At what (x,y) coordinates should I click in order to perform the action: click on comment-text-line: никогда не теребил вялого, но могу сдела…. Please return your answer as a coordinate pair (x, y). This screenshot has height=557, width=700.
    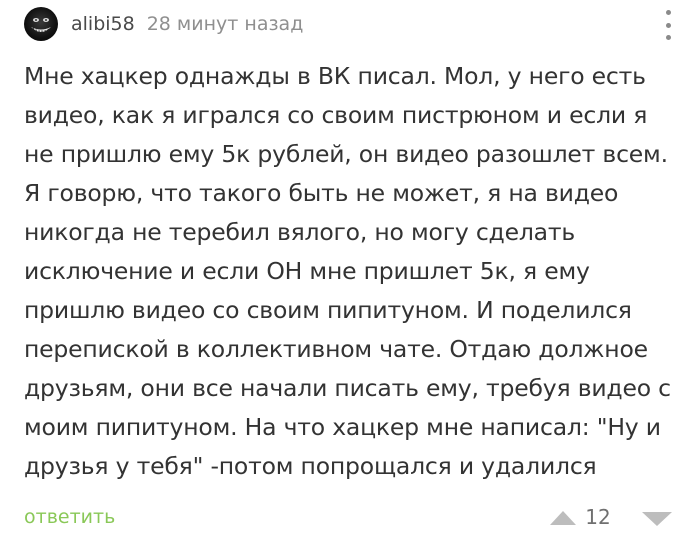
    Looking at the image, I should click on (300, 232).